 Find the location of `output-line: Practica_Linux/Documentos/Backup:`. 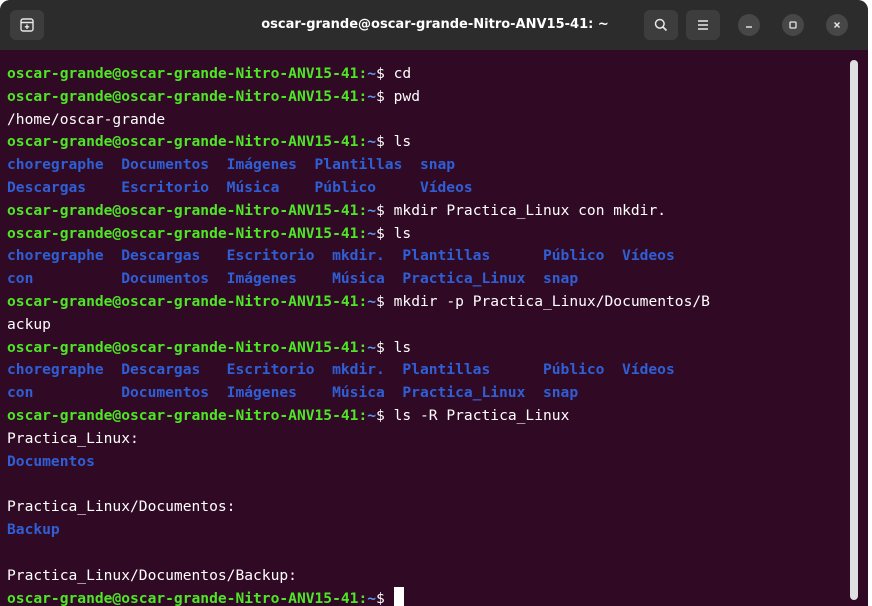

output-line: Practica_Linux/Documentos/Backup: is located at coordinates (427, 576).